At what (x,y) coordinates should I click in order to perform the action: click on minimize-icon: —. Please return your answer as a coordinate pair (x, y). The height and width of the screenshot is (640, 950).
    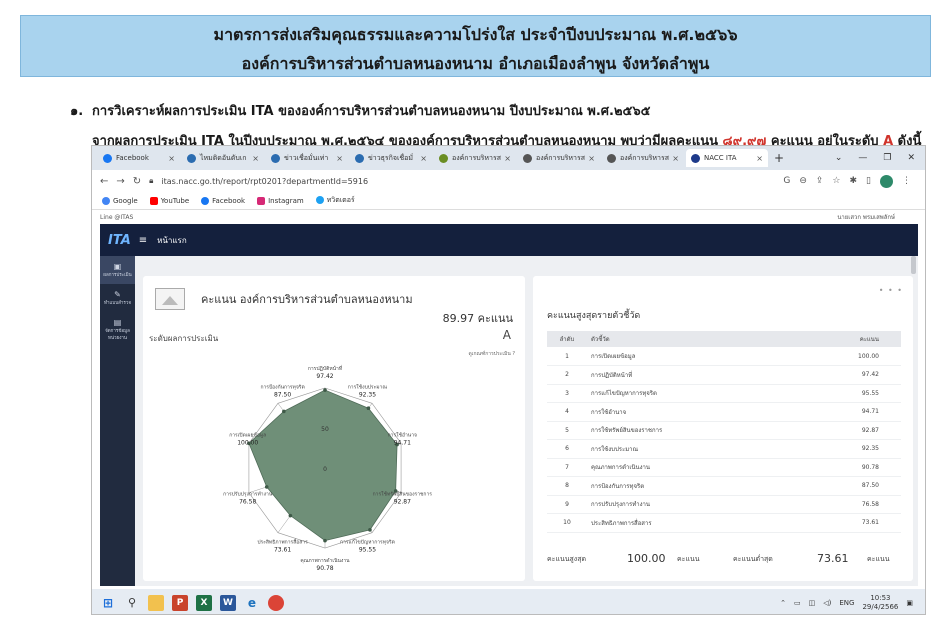
    Looking at the image, I should click on (862, 158).